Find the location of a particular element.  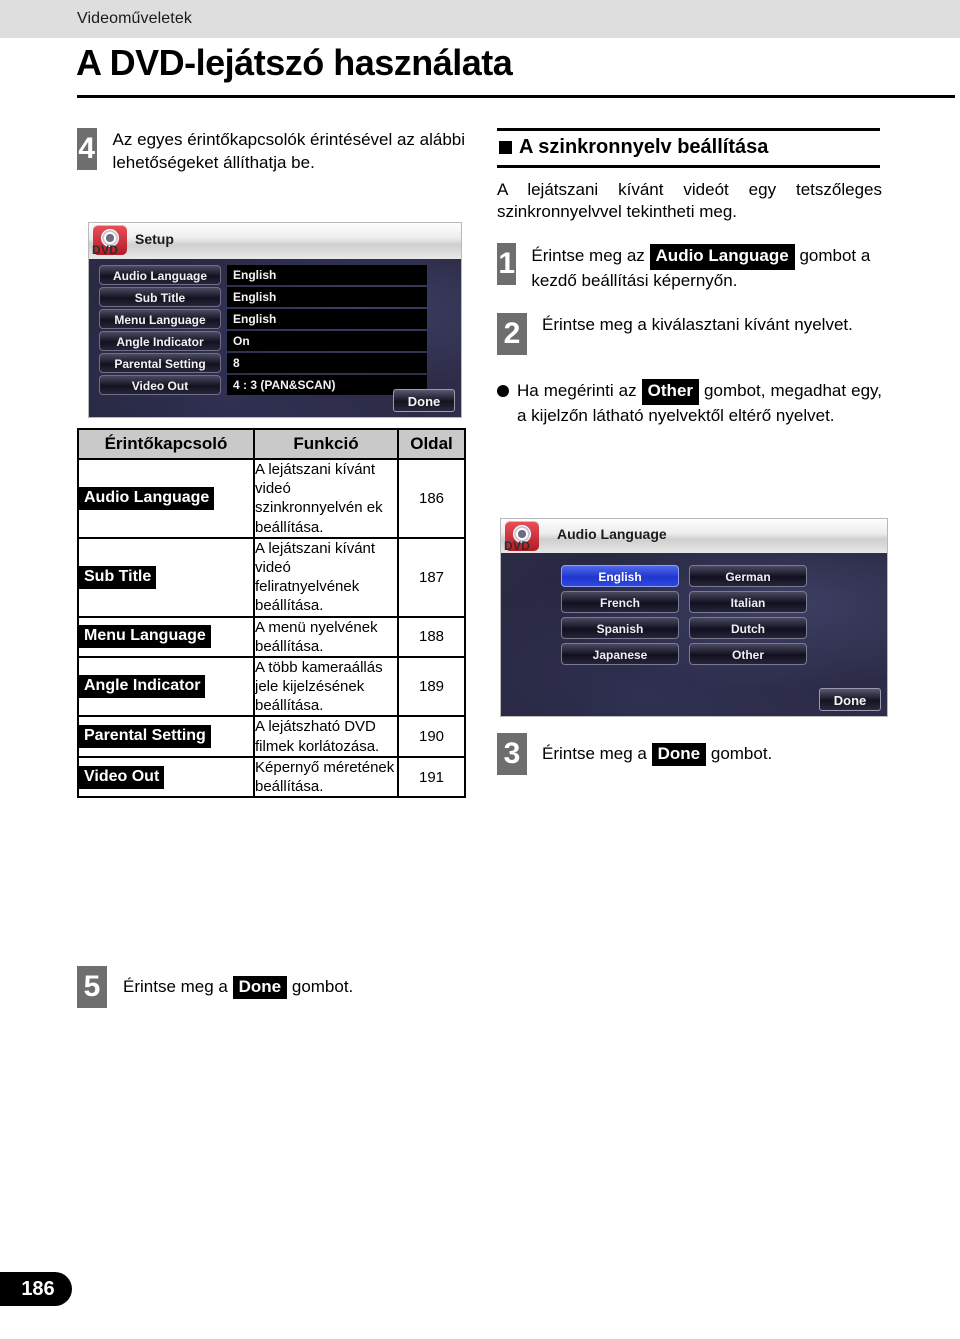

setup-screen-title: Setup is located at coordinates (154, 239).